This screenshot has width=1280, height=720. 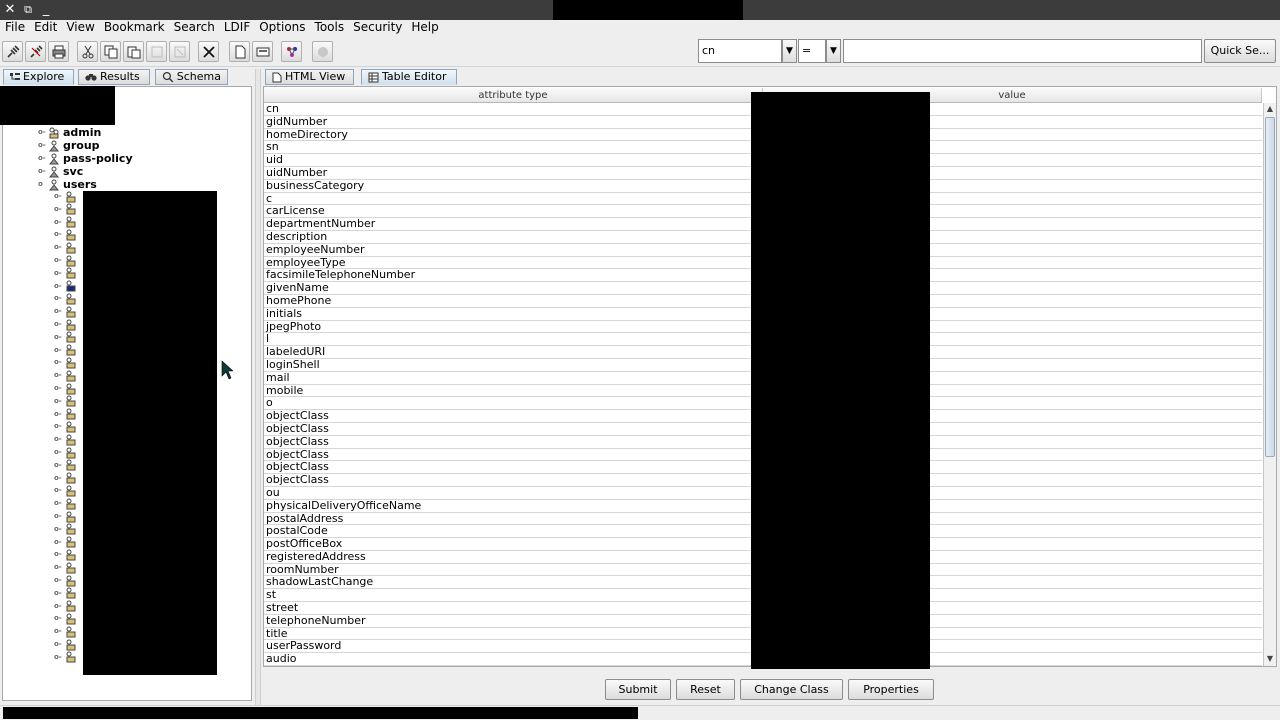 What do you see at coordinates (110, 51) in the screenshot?
I see `copy-button` at bounding box center [110, 51].